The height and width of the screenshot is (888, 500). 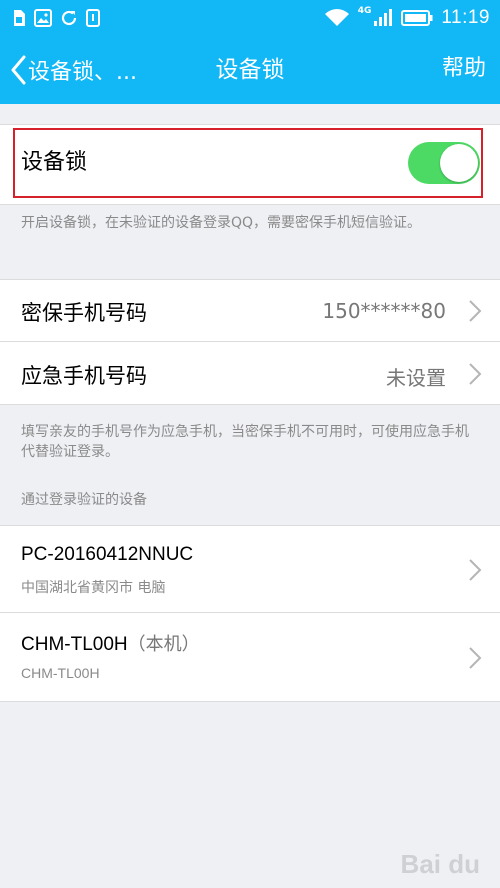 I want to click on status-bar: 4G 11:19, so click(x=250, y=18).